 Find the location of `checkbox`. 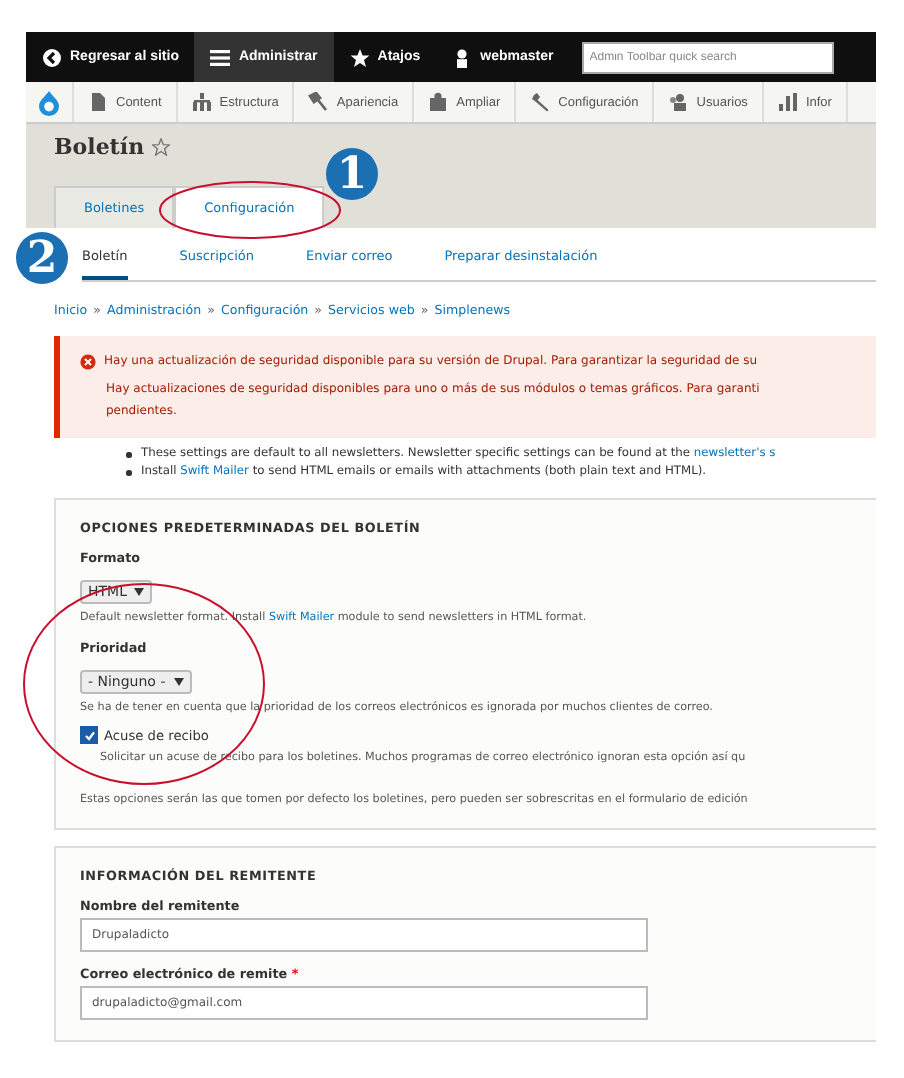

checkbox is located at coordinates (89, 735).